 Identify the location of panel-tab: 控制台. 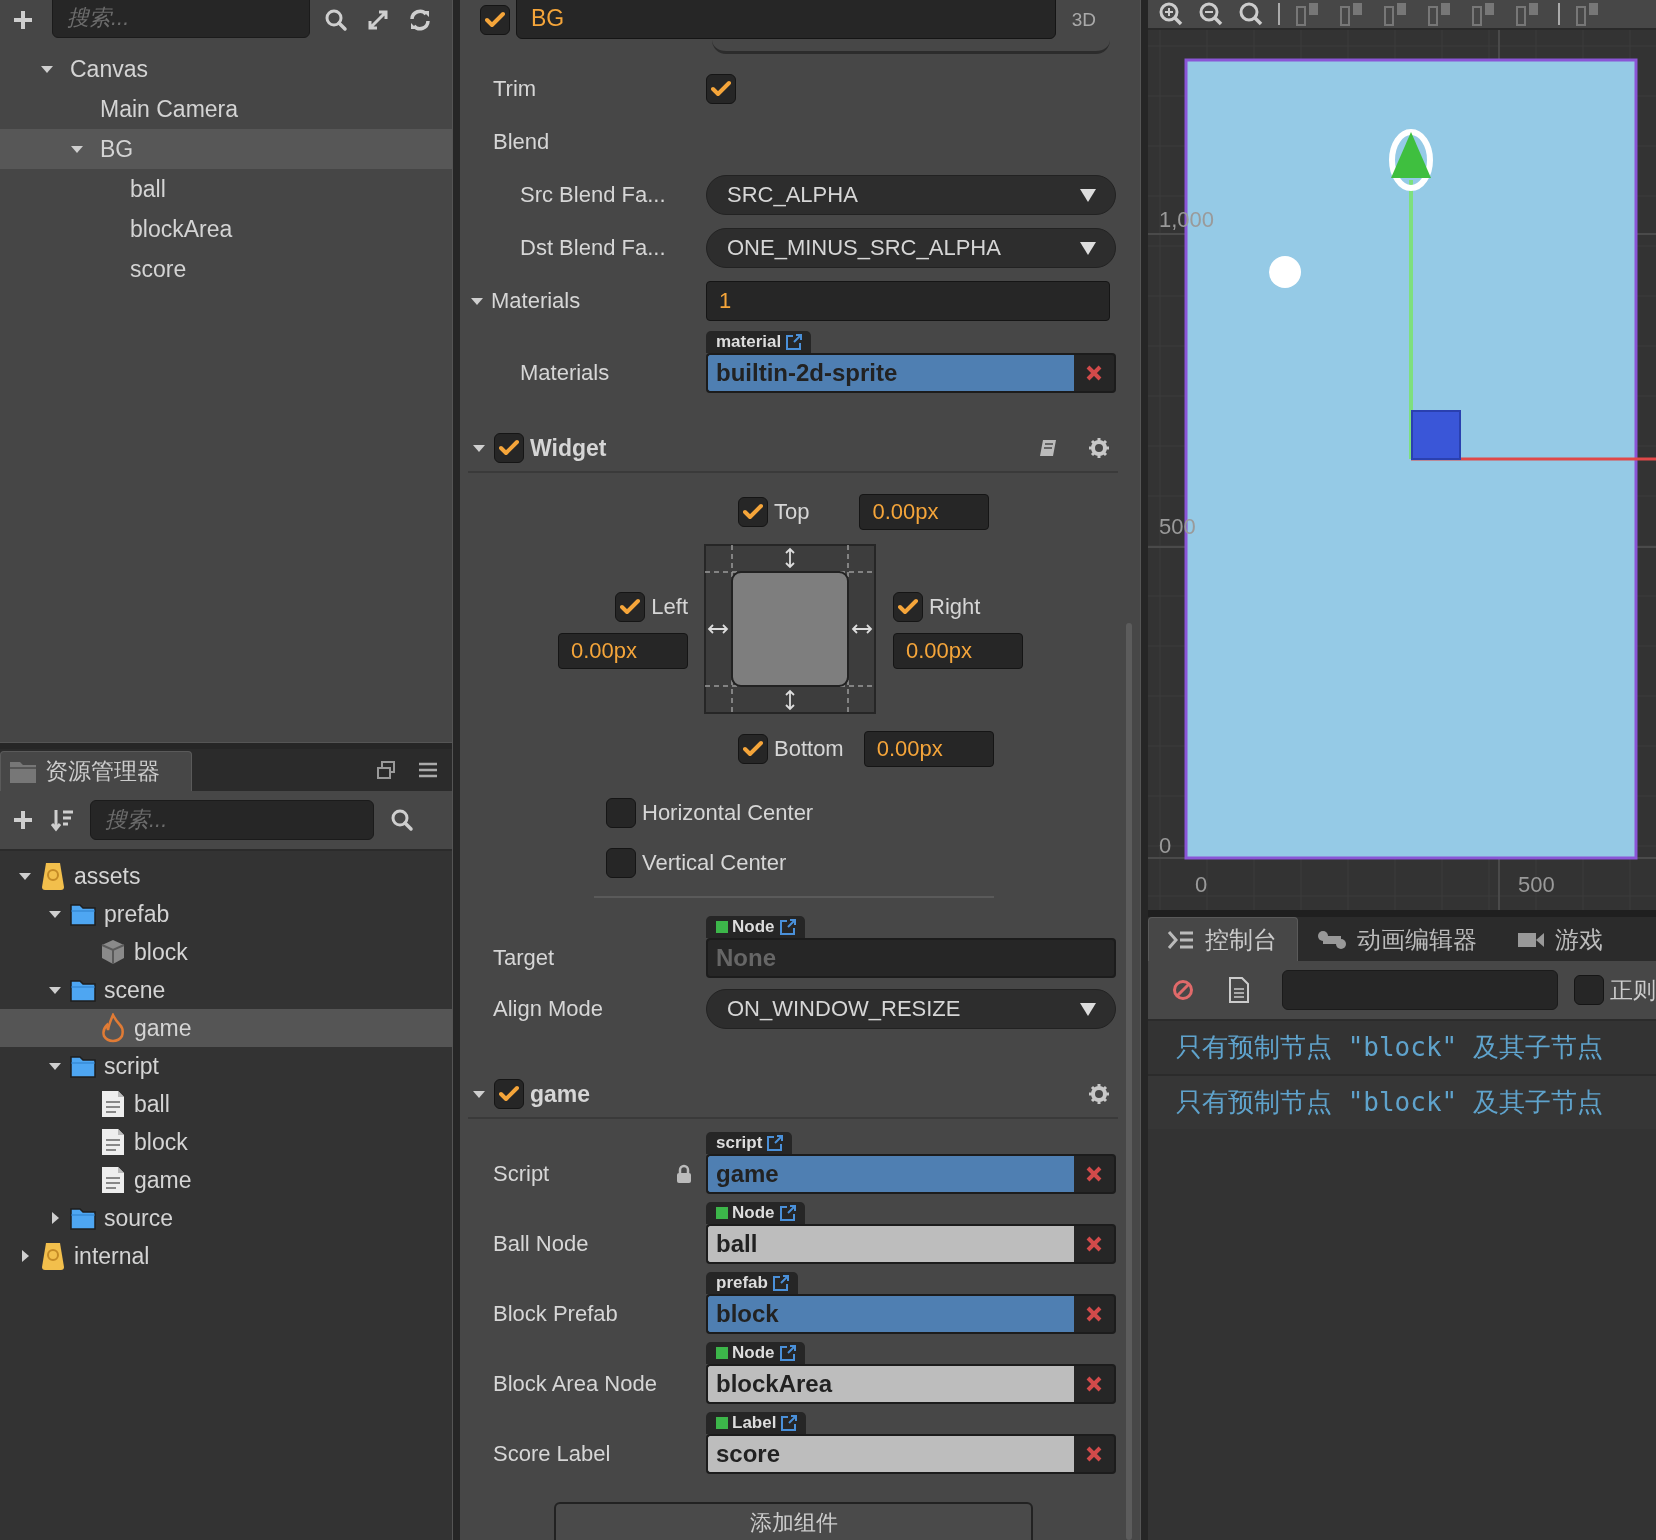
(1223, 939).